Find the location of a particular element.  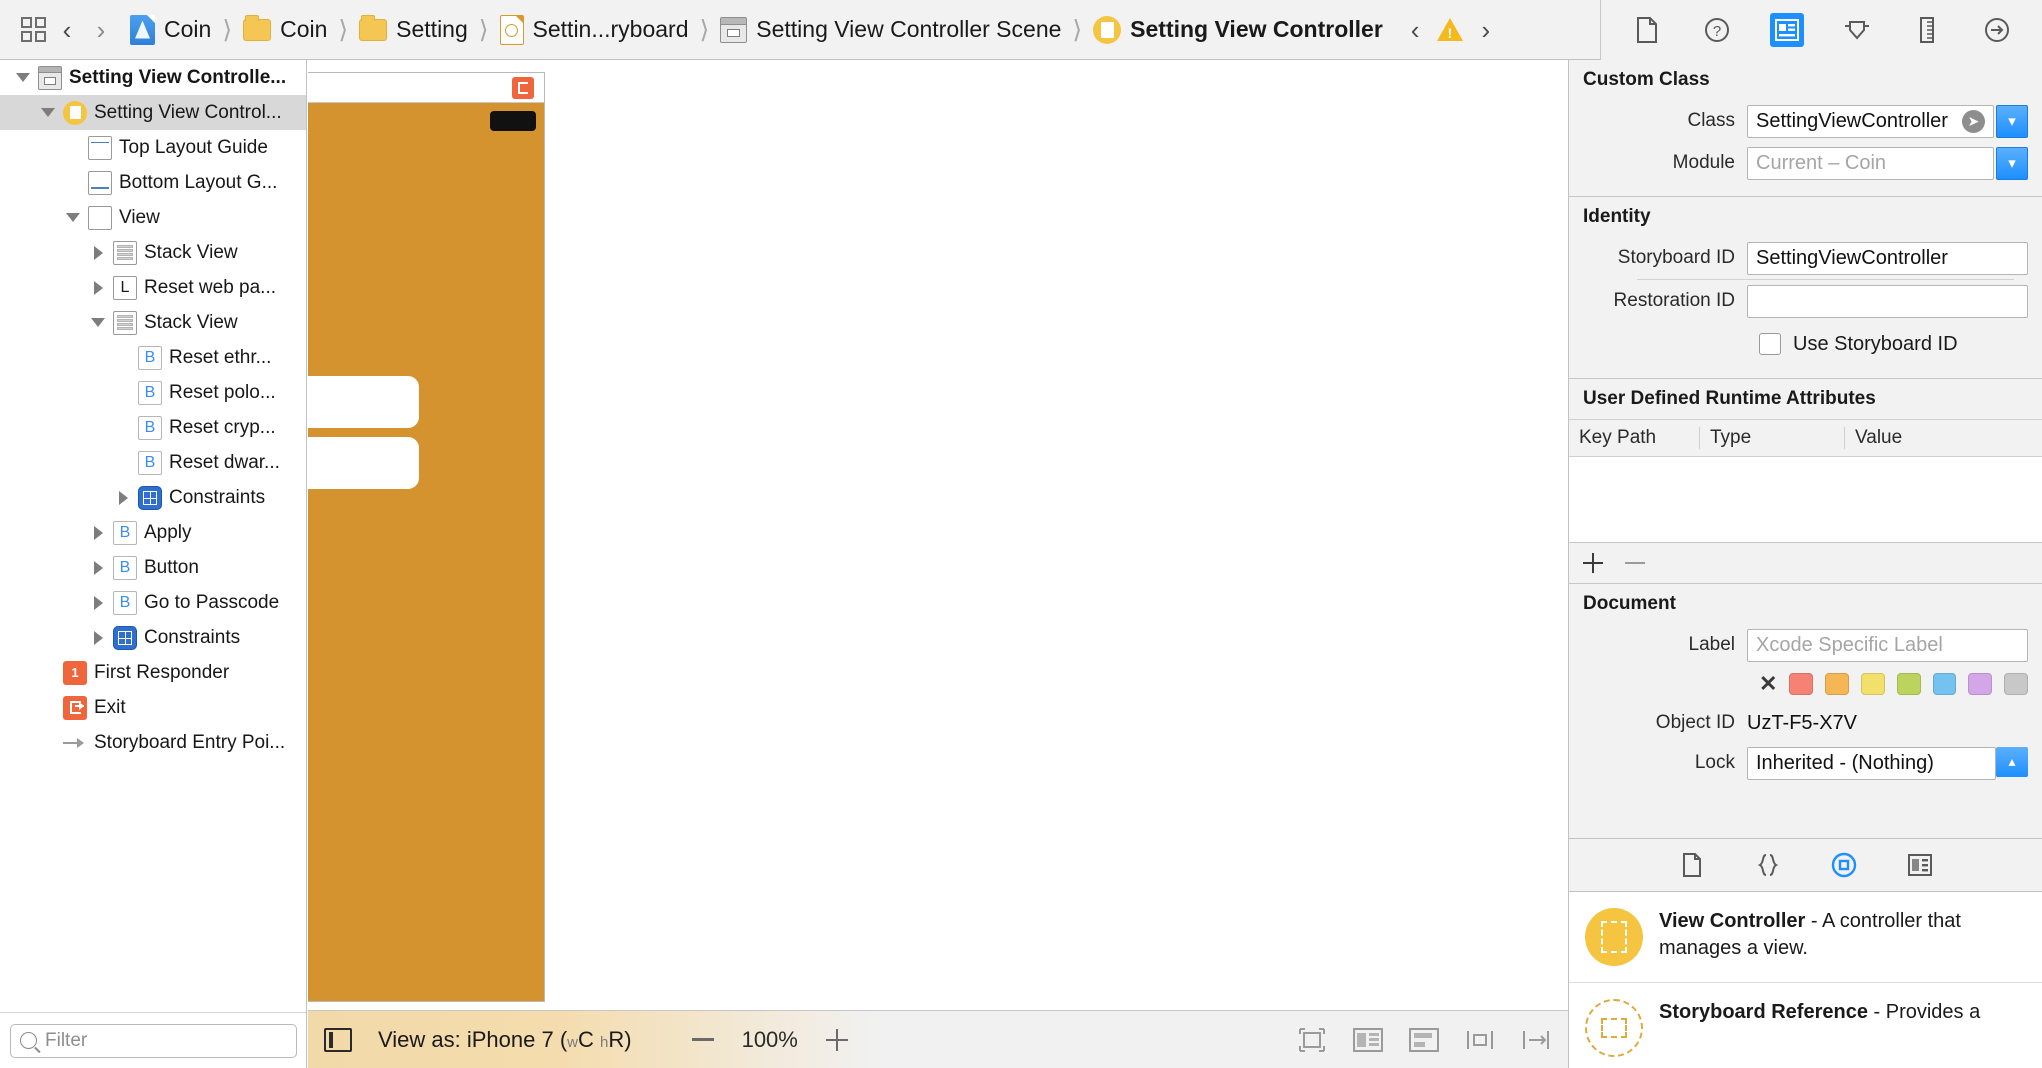

warning-triangle-icon is located at coordinates (1450, 29).